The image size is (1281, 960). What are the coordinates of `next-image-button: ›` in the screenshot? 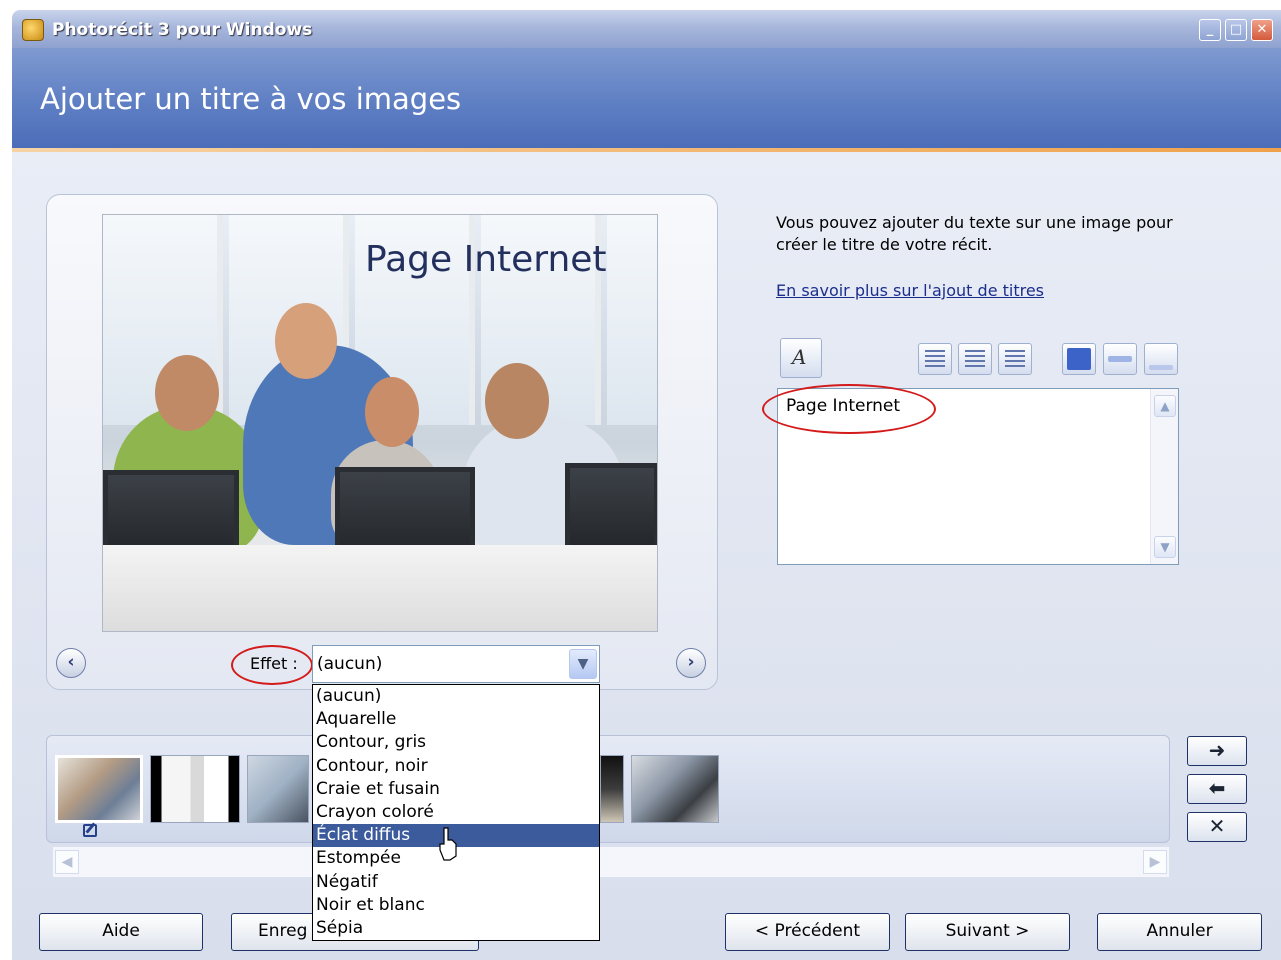 It's located at (691, 663).